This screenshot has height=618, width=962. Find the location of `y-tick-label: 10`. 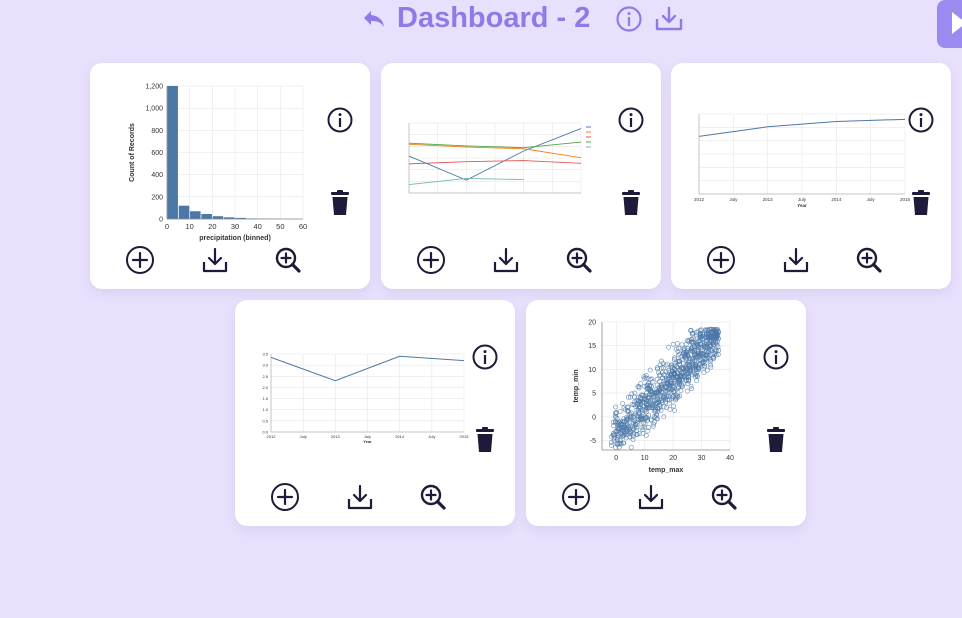

y-tick-label: 10 is located at coordinates (592, 370).